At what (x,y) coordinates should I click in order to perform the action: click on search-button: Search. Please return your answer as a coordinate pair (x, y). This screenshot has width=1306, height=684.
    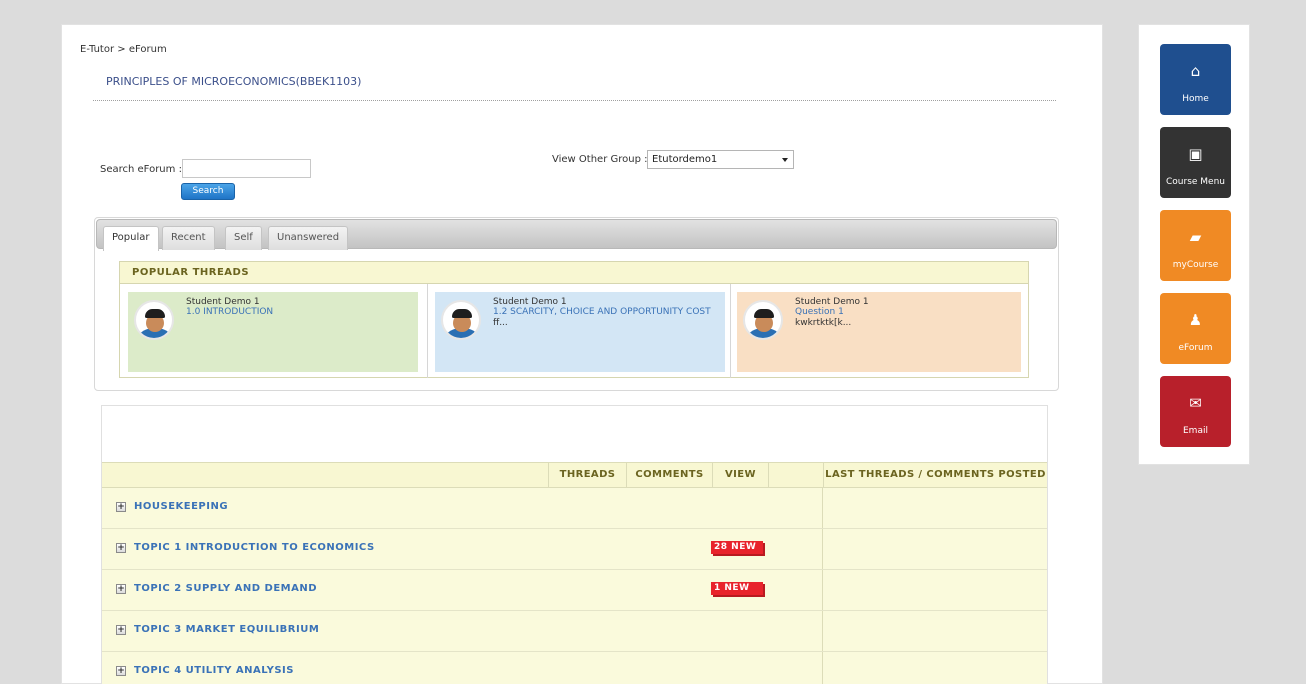
    Looking at the image, I should click on (208, 191).